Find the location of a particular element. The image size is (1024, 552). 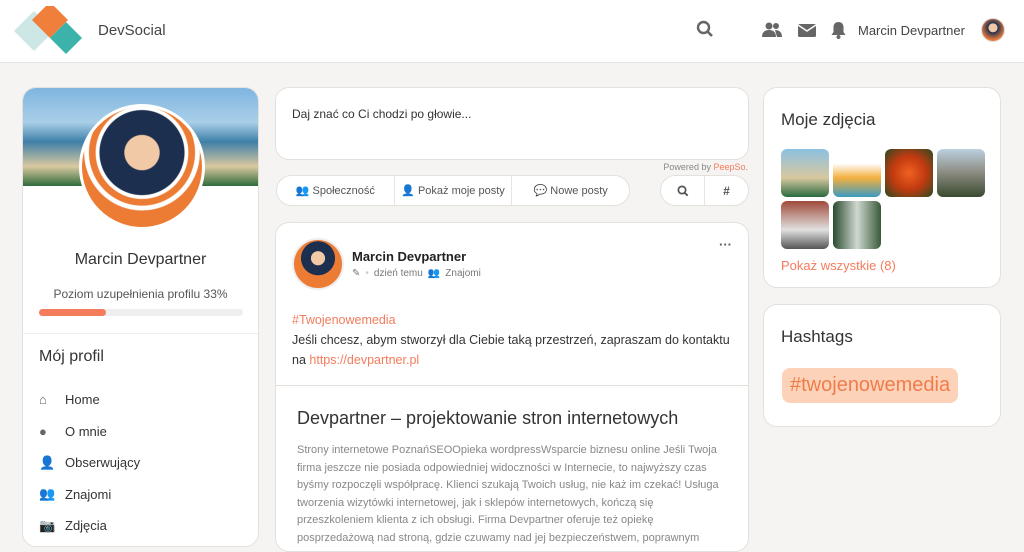

post-hashtag: #Twojenowemedia is located at coordinates (512, 320).